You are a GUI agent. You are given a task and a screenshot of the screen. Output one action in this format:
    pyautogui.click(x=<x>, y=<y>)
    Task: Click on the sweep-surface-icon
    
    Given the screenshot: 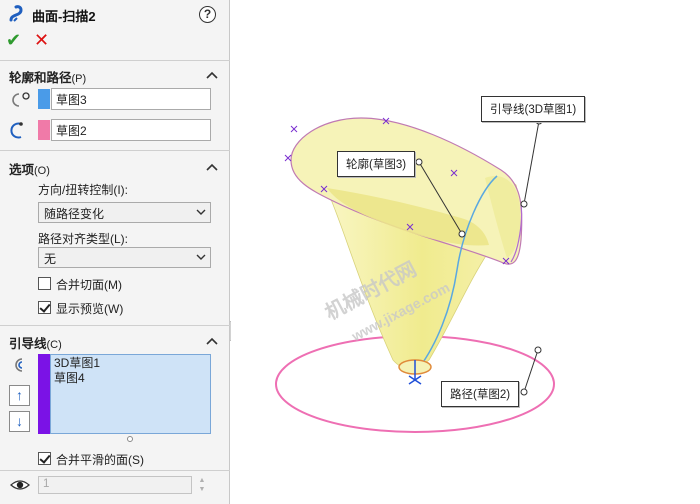 What is the action you would take?
    pyautogui.click(x=16, y=13)
    